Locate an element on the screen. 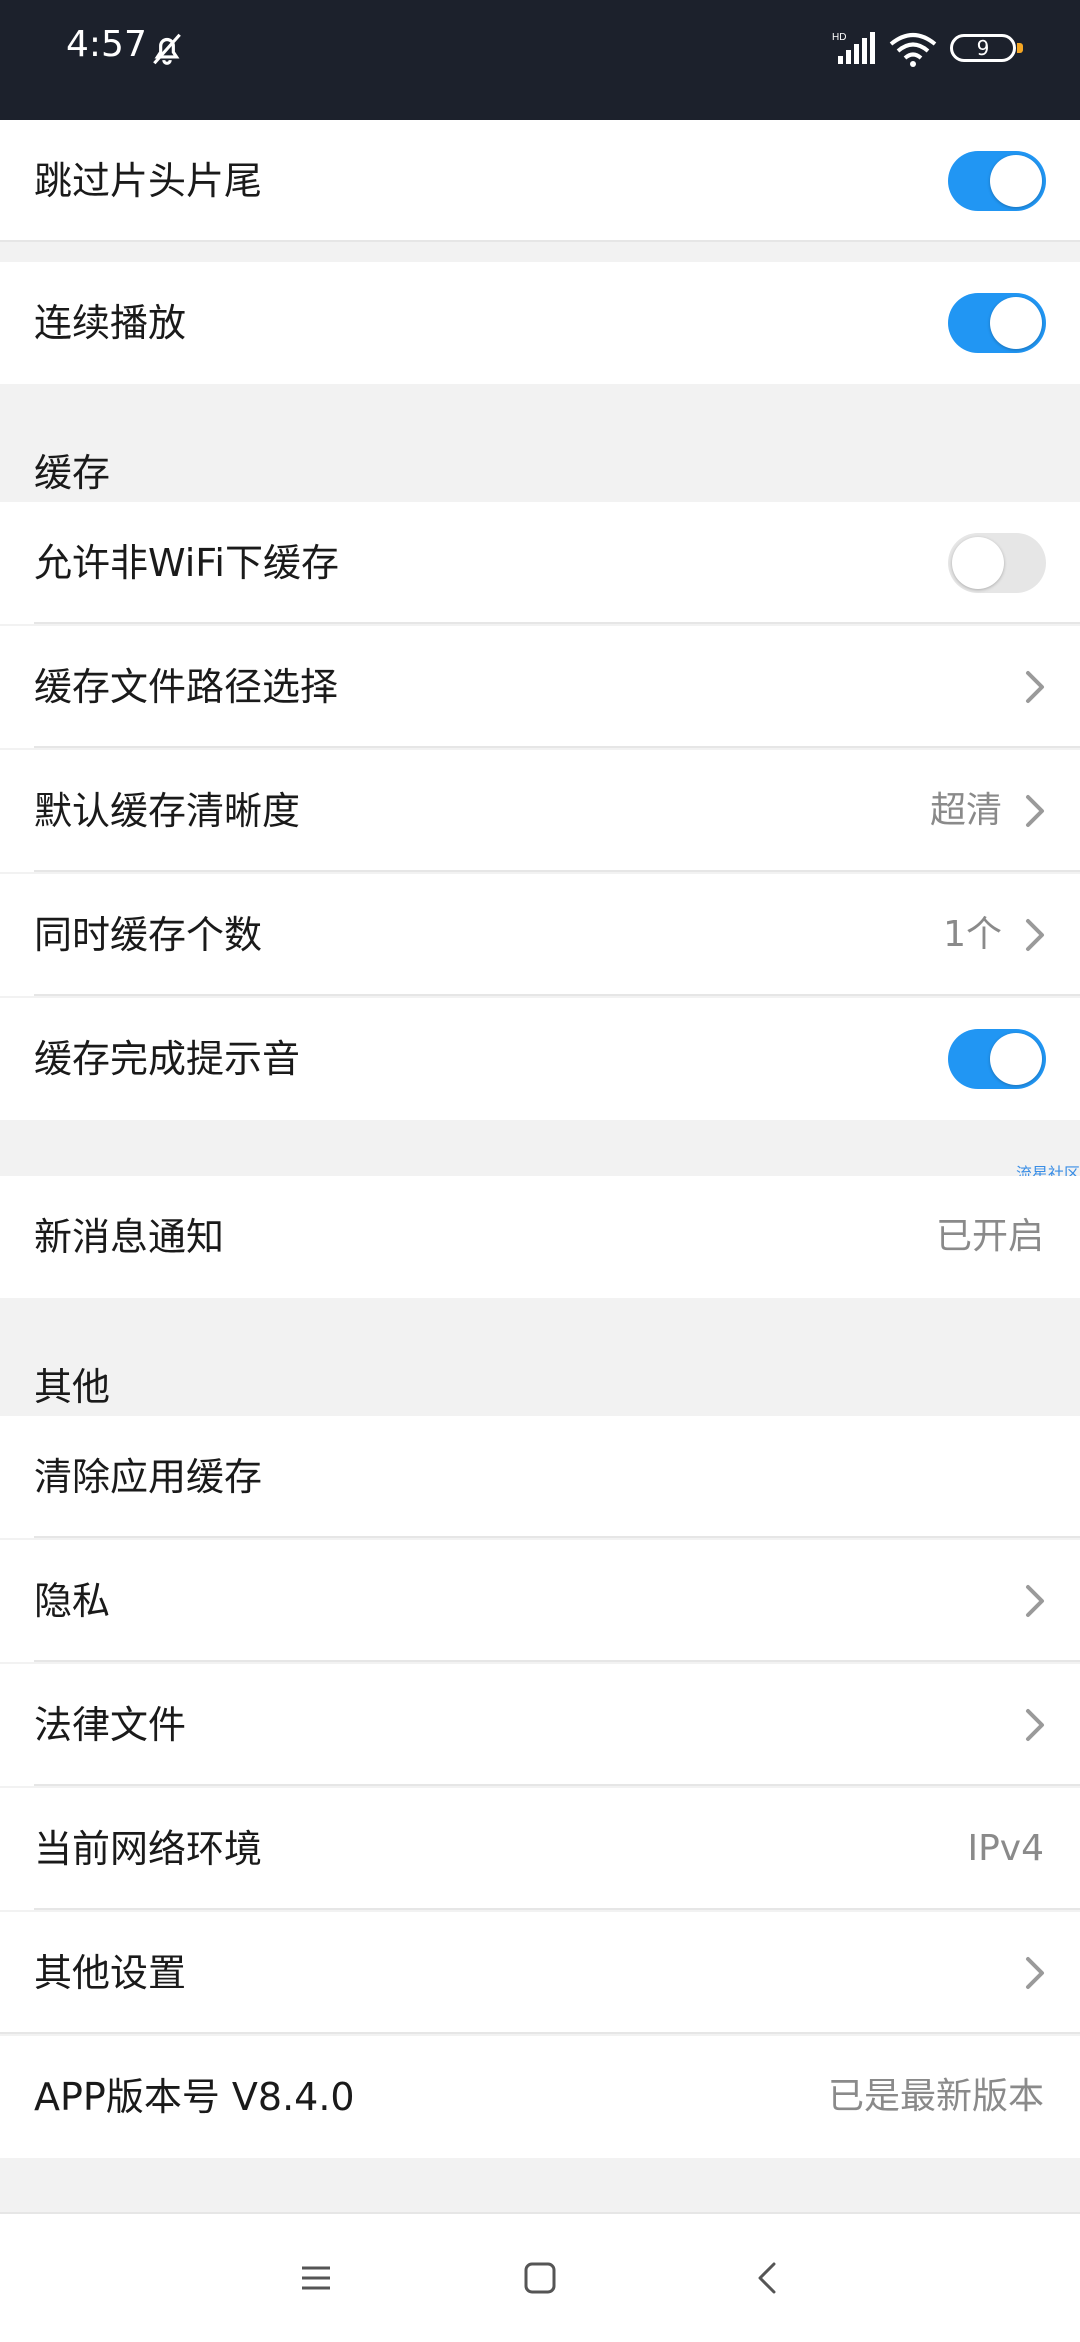  settings-row-value: 已开启 is located at coordinates (989, 1236).